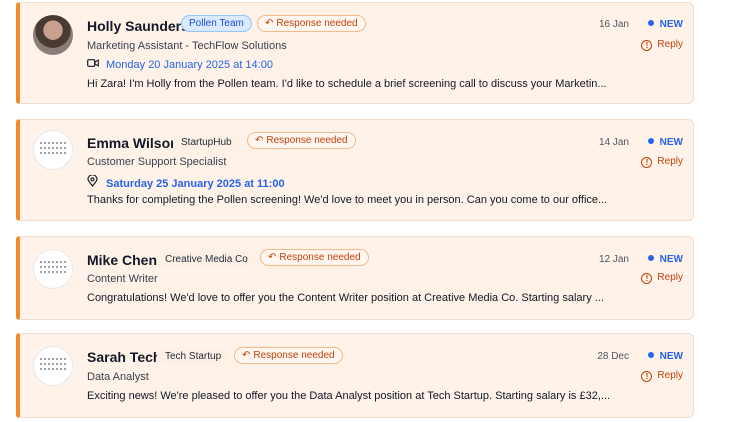 The image size is (754, 422). What do you see at coordinates (613, 259) in the screenshot?
I see `message-date: 12 Jan` at bounding box center [613, 259].